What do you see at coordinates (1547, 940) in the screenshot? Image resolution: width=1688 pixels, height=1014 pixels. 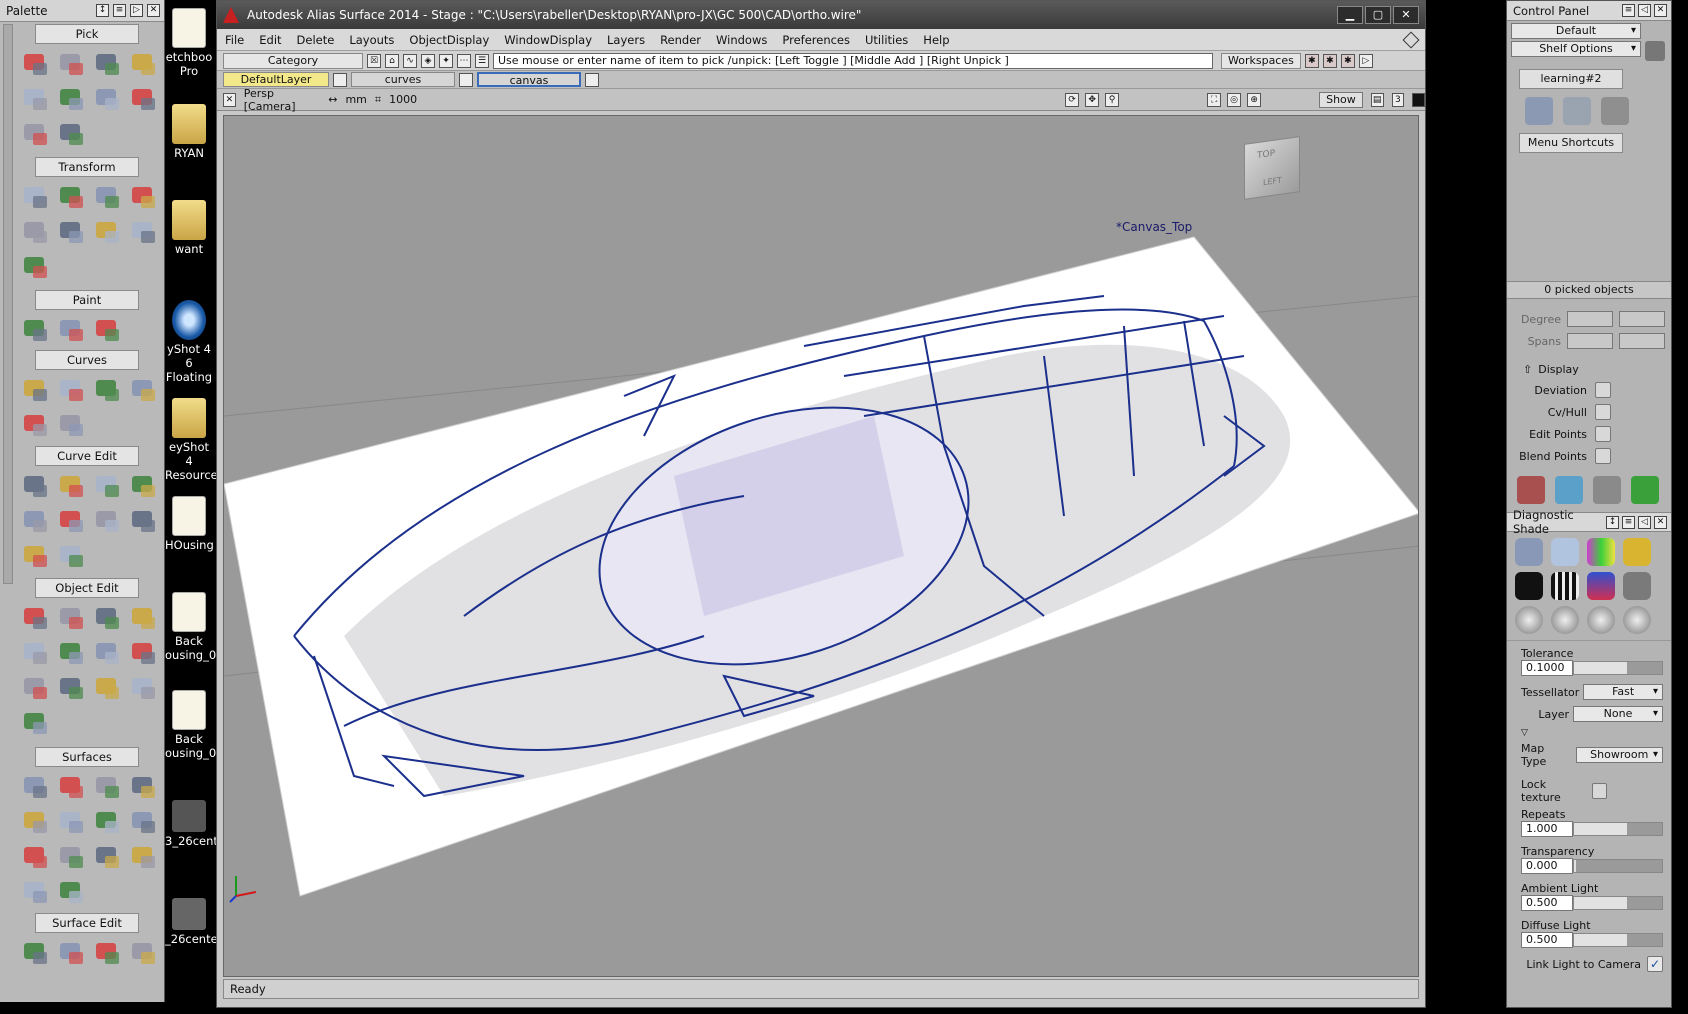 I see `diffuse-light-field: 0.500` at bounding box center [1547, 940].